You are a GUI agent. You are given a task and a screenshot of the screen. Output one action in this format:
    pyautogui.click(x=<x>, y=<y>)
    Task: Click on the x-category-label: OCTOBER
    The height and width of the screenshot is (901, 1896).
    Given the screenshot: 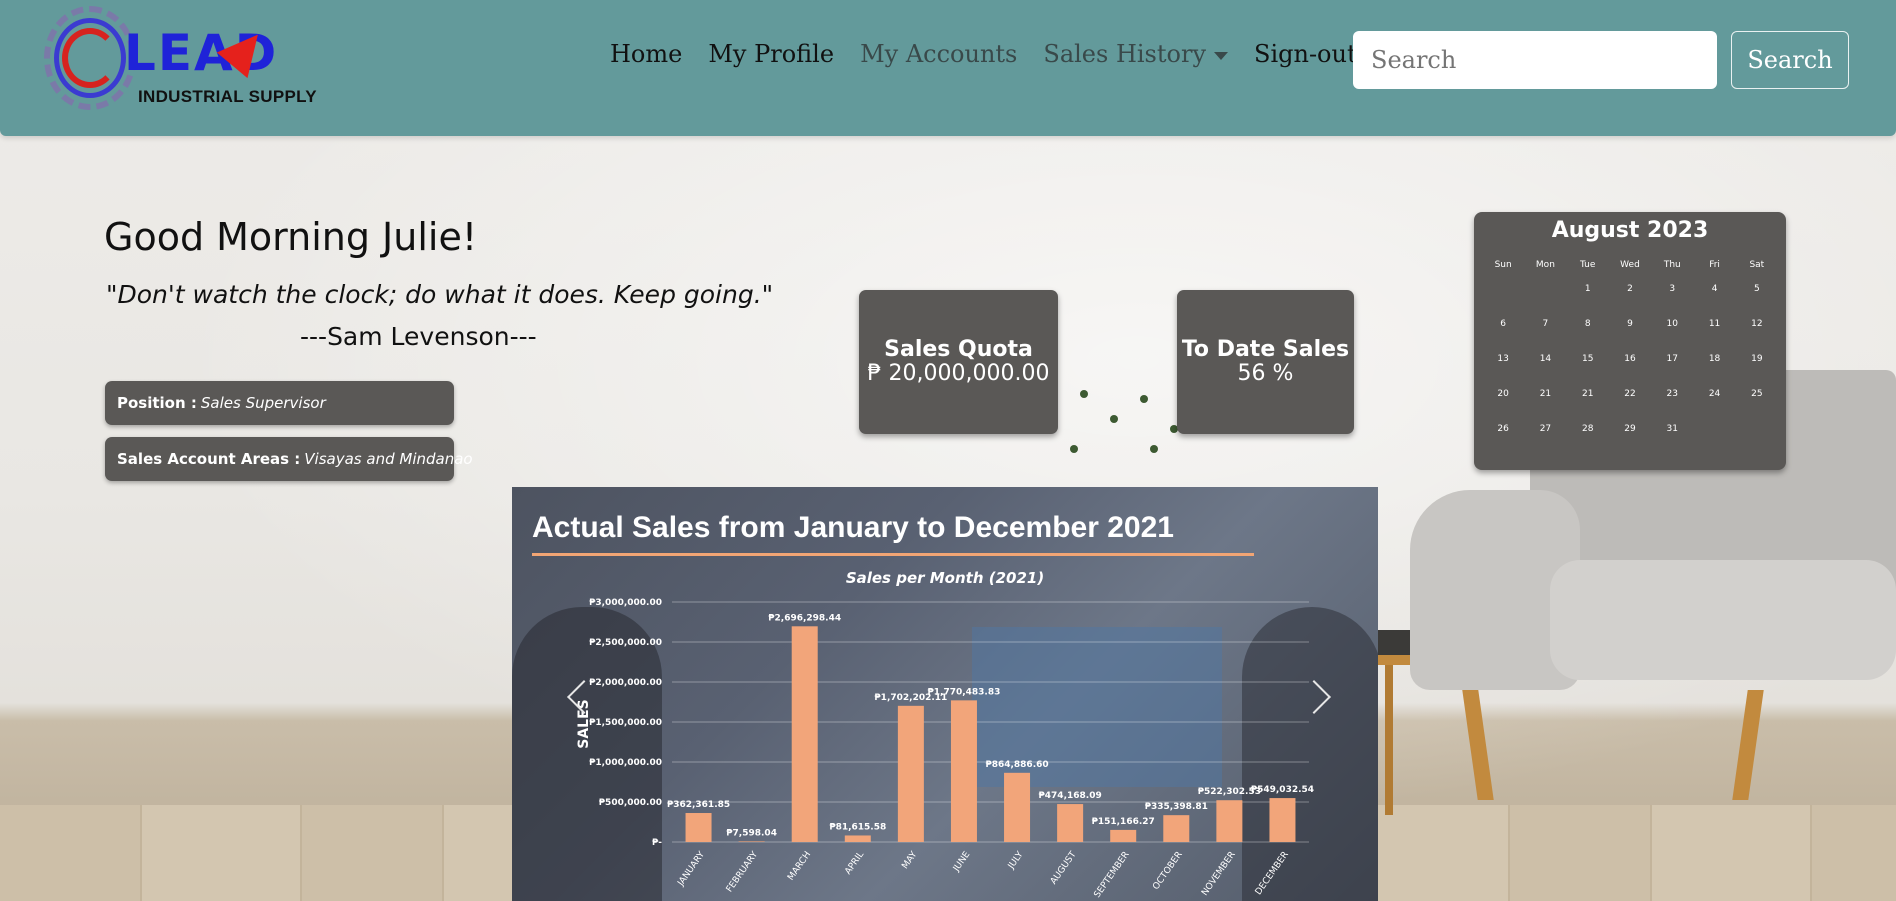 What is the action you would take?
    pyautogui.click(x=1167, y=871)
    